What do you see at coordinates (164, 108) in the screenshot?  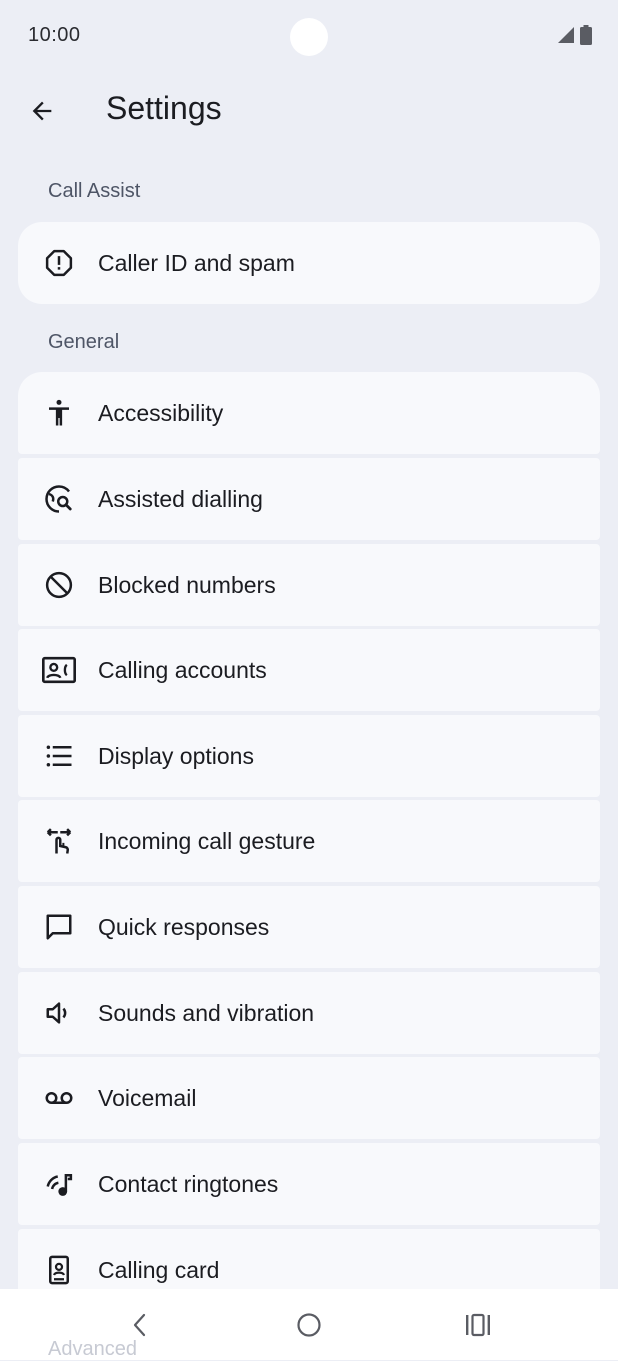 I see `page-title: Settings` at bounding box center [164, 108].